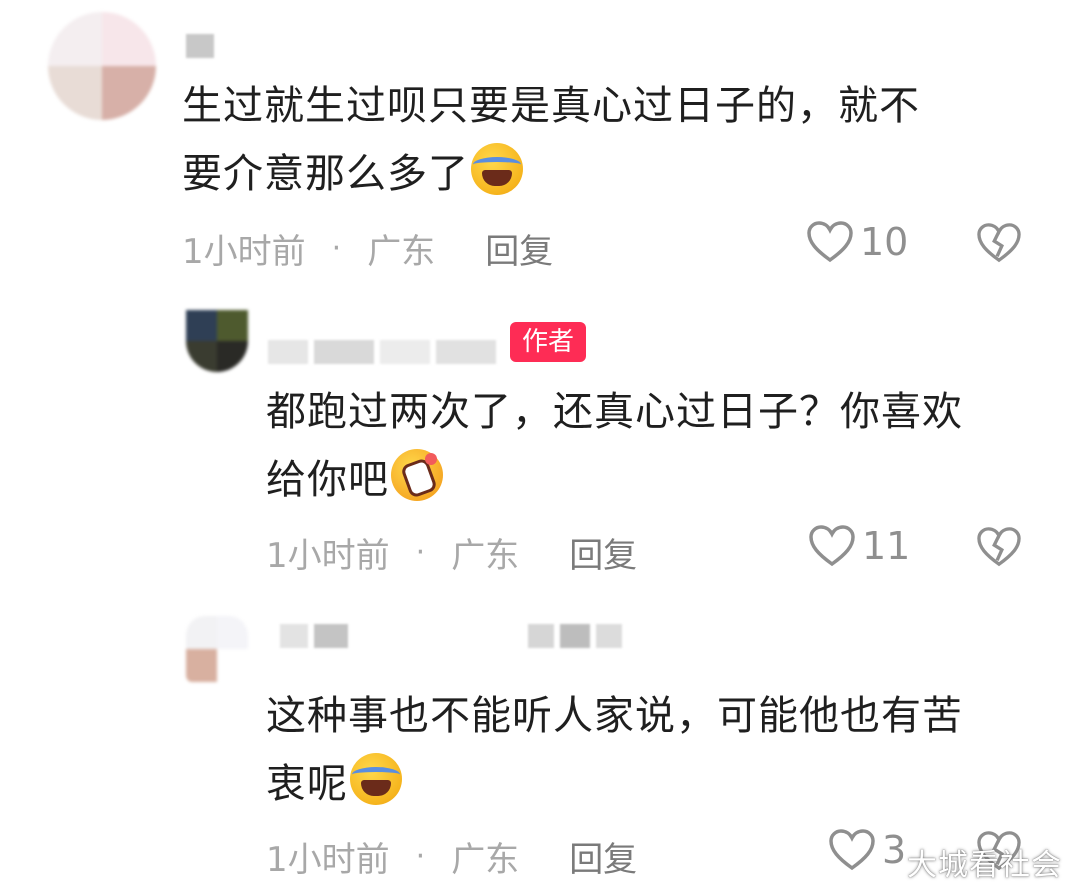 The height and width of the screenshot is (896, 1078). What do you see at coordinates (614, 750) in the screenshot?
I see `comment-text: 这种事也不能听人家说，可能他也有苦 衷呢` at bounding box center [614, 750].